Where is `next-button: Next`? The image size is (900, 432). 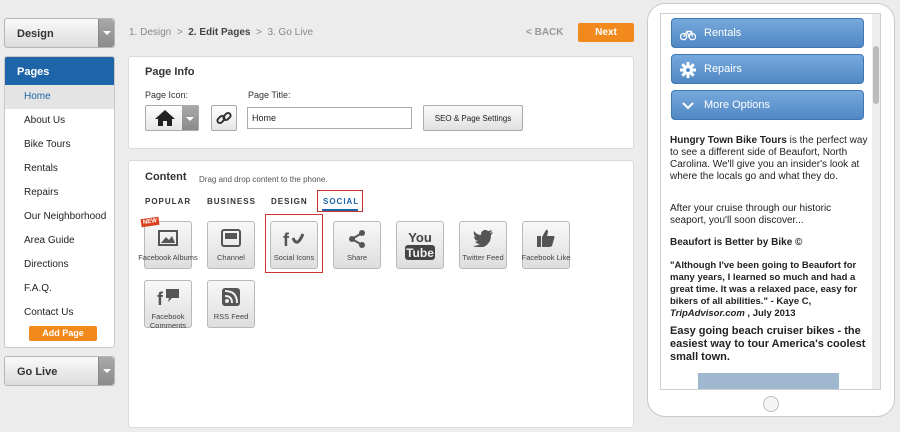
next-button: Next is located at coordinates (606, 32).